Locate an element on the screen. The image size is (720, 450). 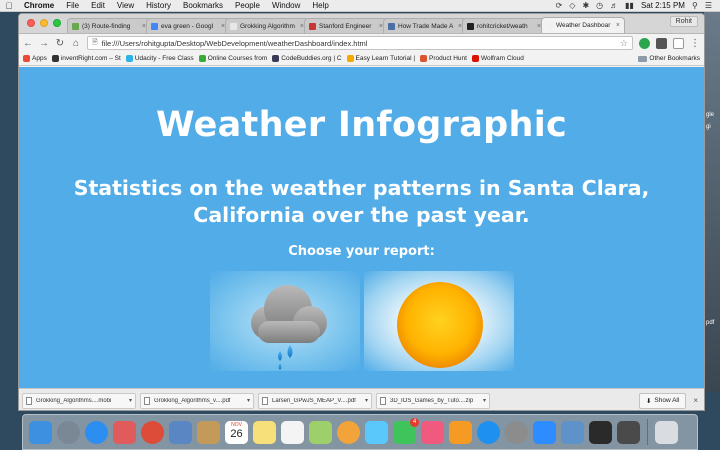
bookmark-apps: Apps is located at coordinates (35, 58).